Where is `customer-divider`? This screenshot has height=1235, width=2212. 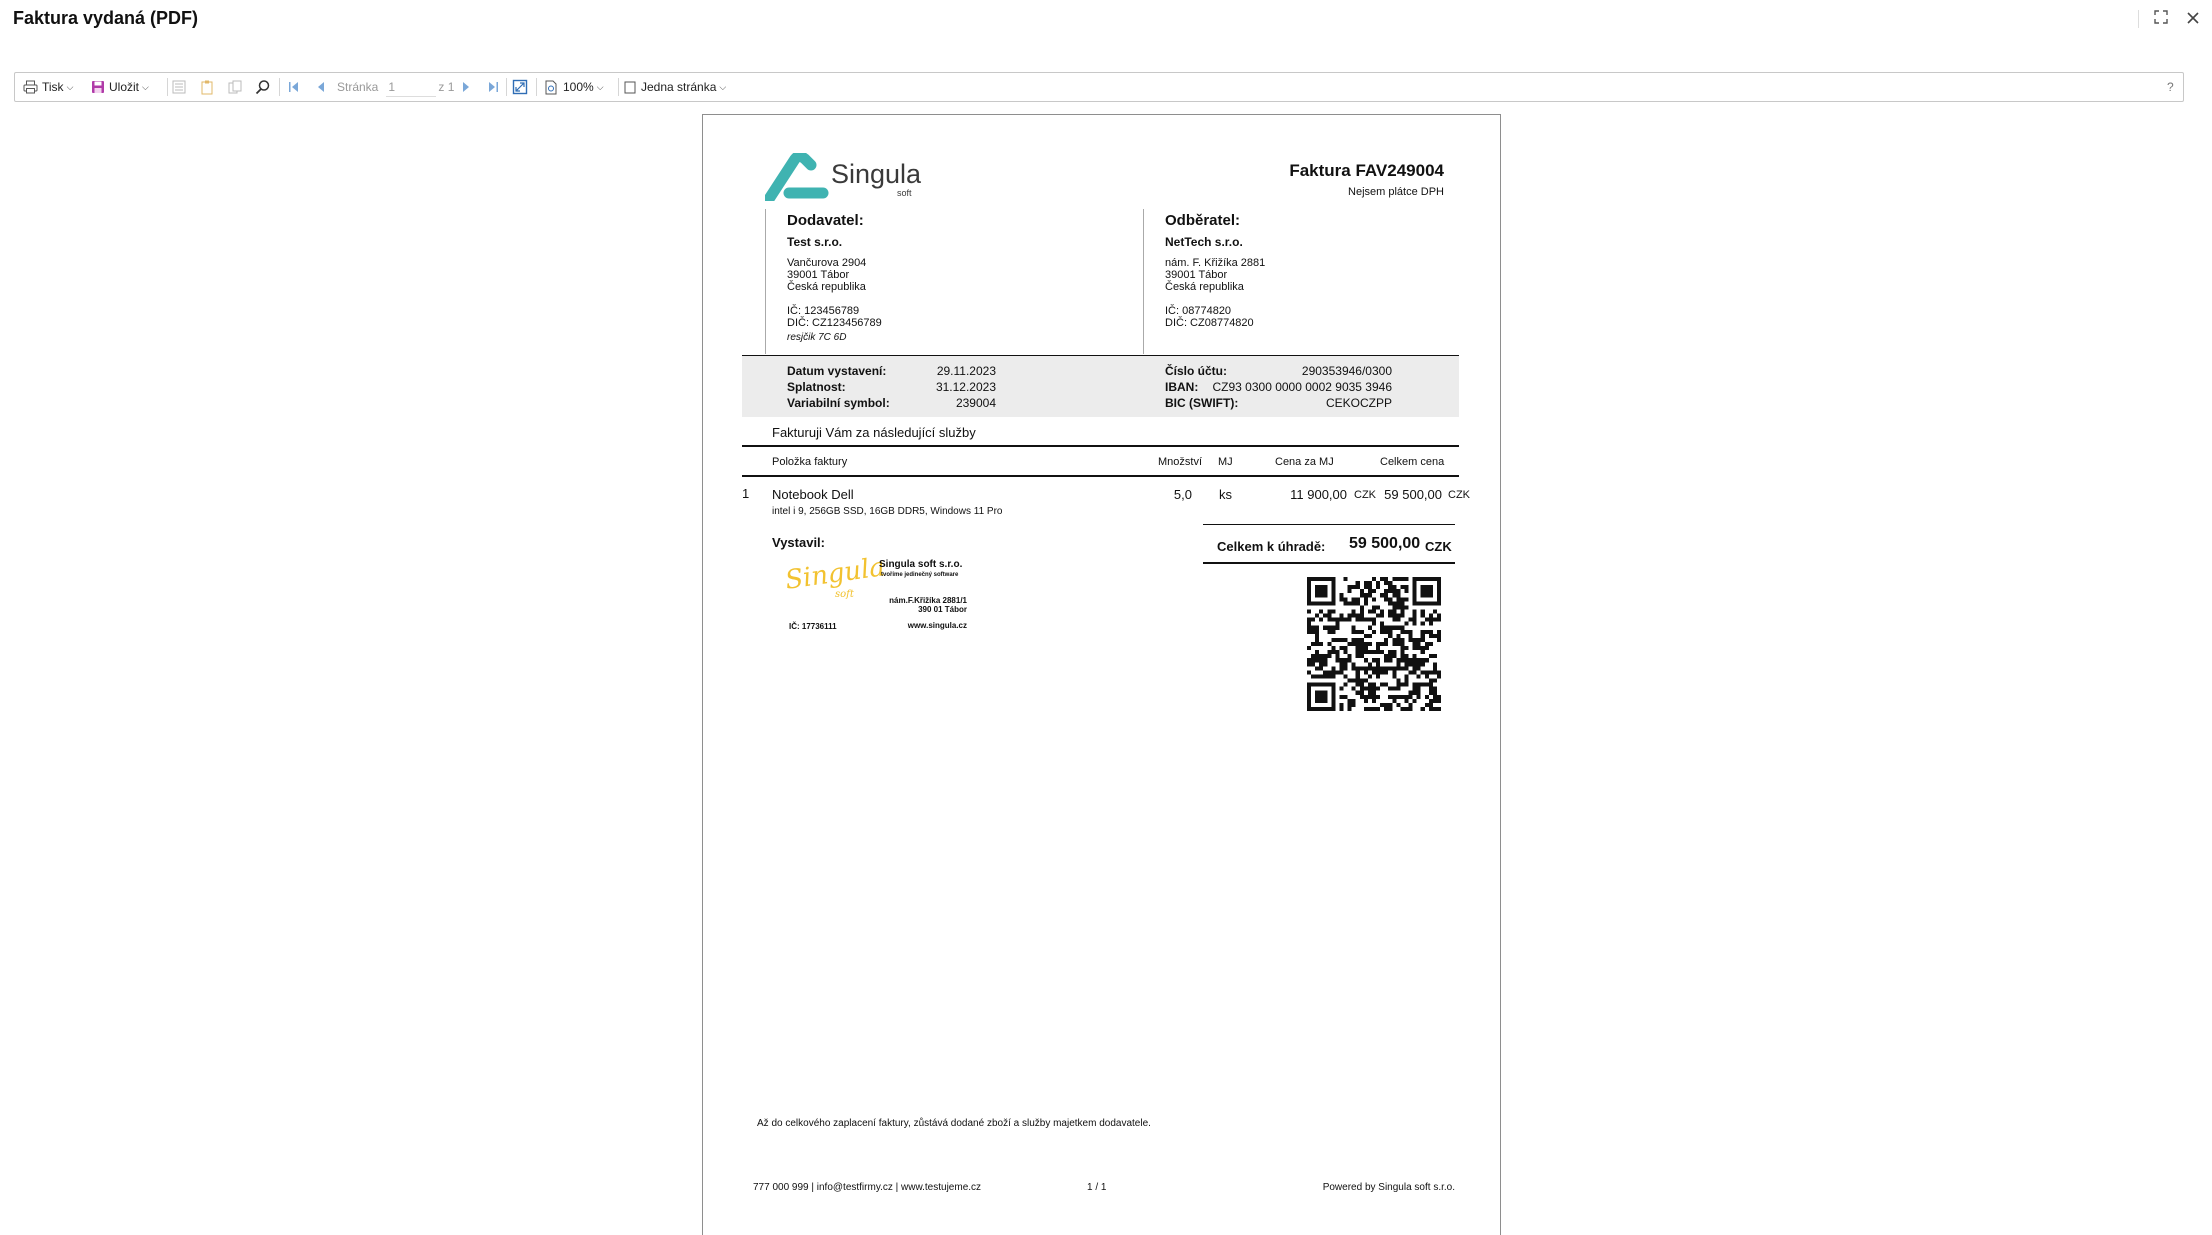
customer-divider is located at coordinates (1143, 281).